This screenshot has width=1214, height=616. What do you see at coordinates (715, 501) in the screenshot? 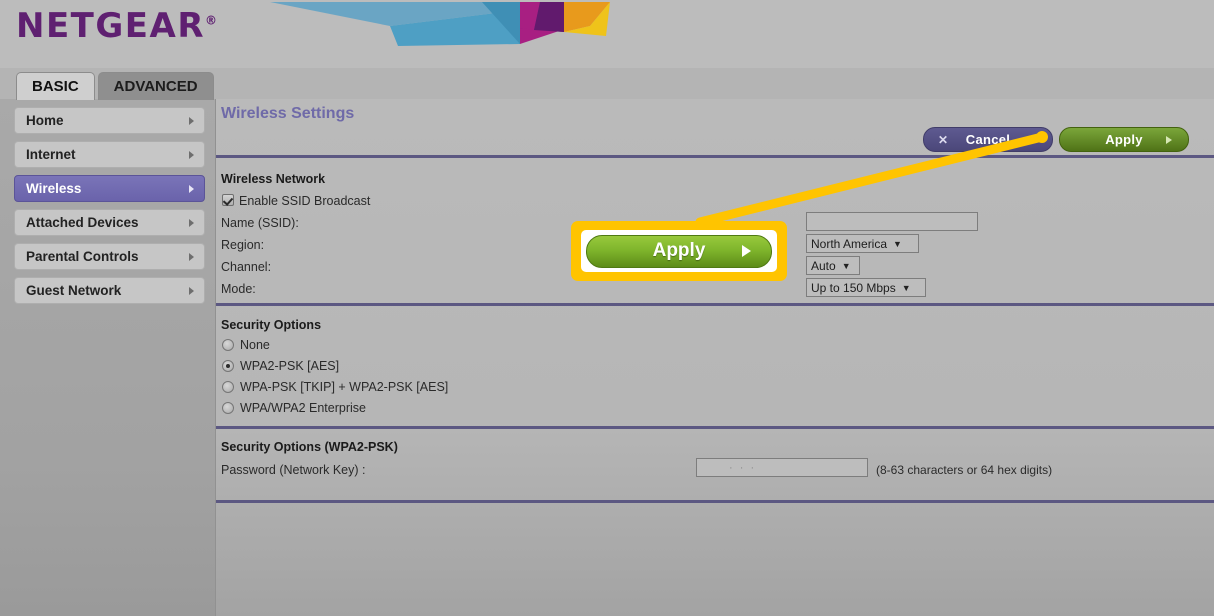
I see `divider-bottom` at bounding box center [715, 501].